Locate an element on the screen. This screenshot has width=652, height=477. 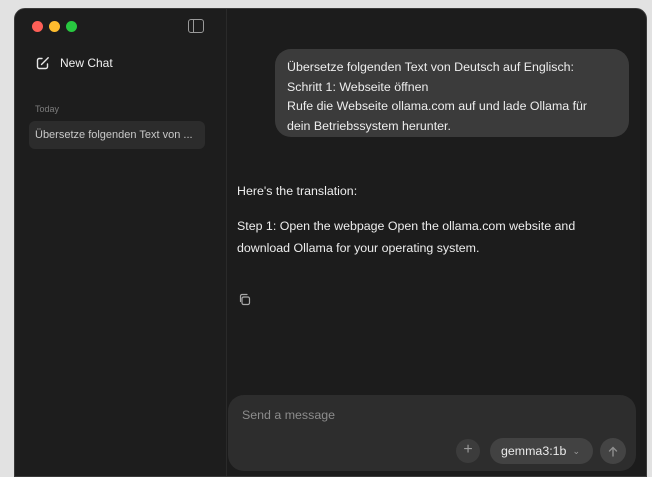
copy-icon is located at coordinates (244, 299).